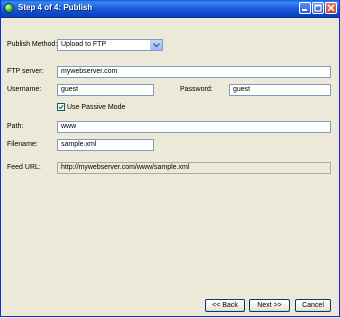 The height and width of the screenshot is (318, 340). I want to click on close-button, so click(331, 8).